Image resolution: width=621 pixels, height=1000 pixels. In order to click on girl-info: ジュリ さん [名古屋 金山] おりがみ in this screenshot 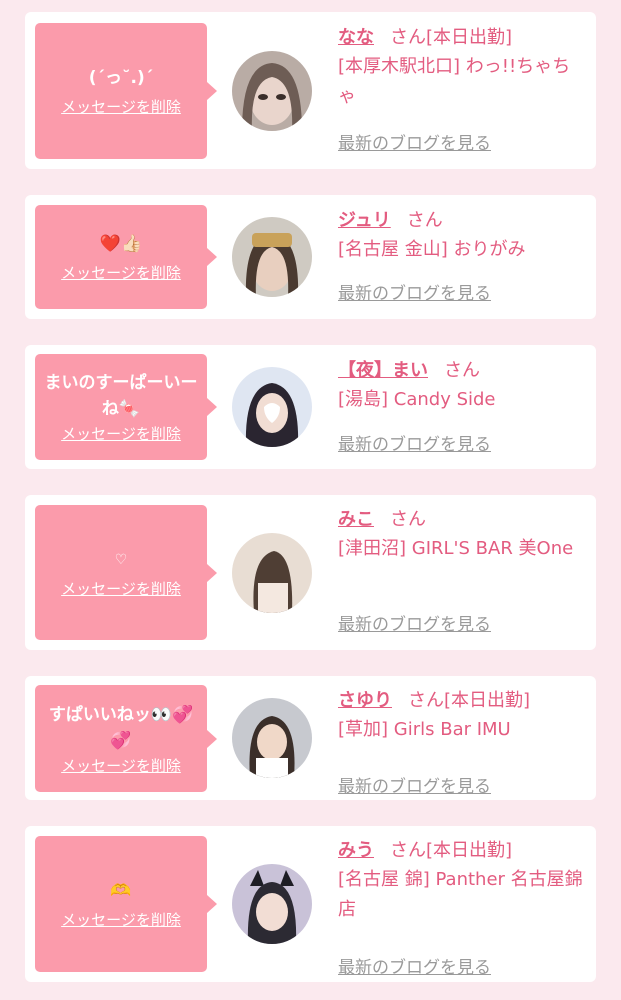, I will do `click(463, 236)`.